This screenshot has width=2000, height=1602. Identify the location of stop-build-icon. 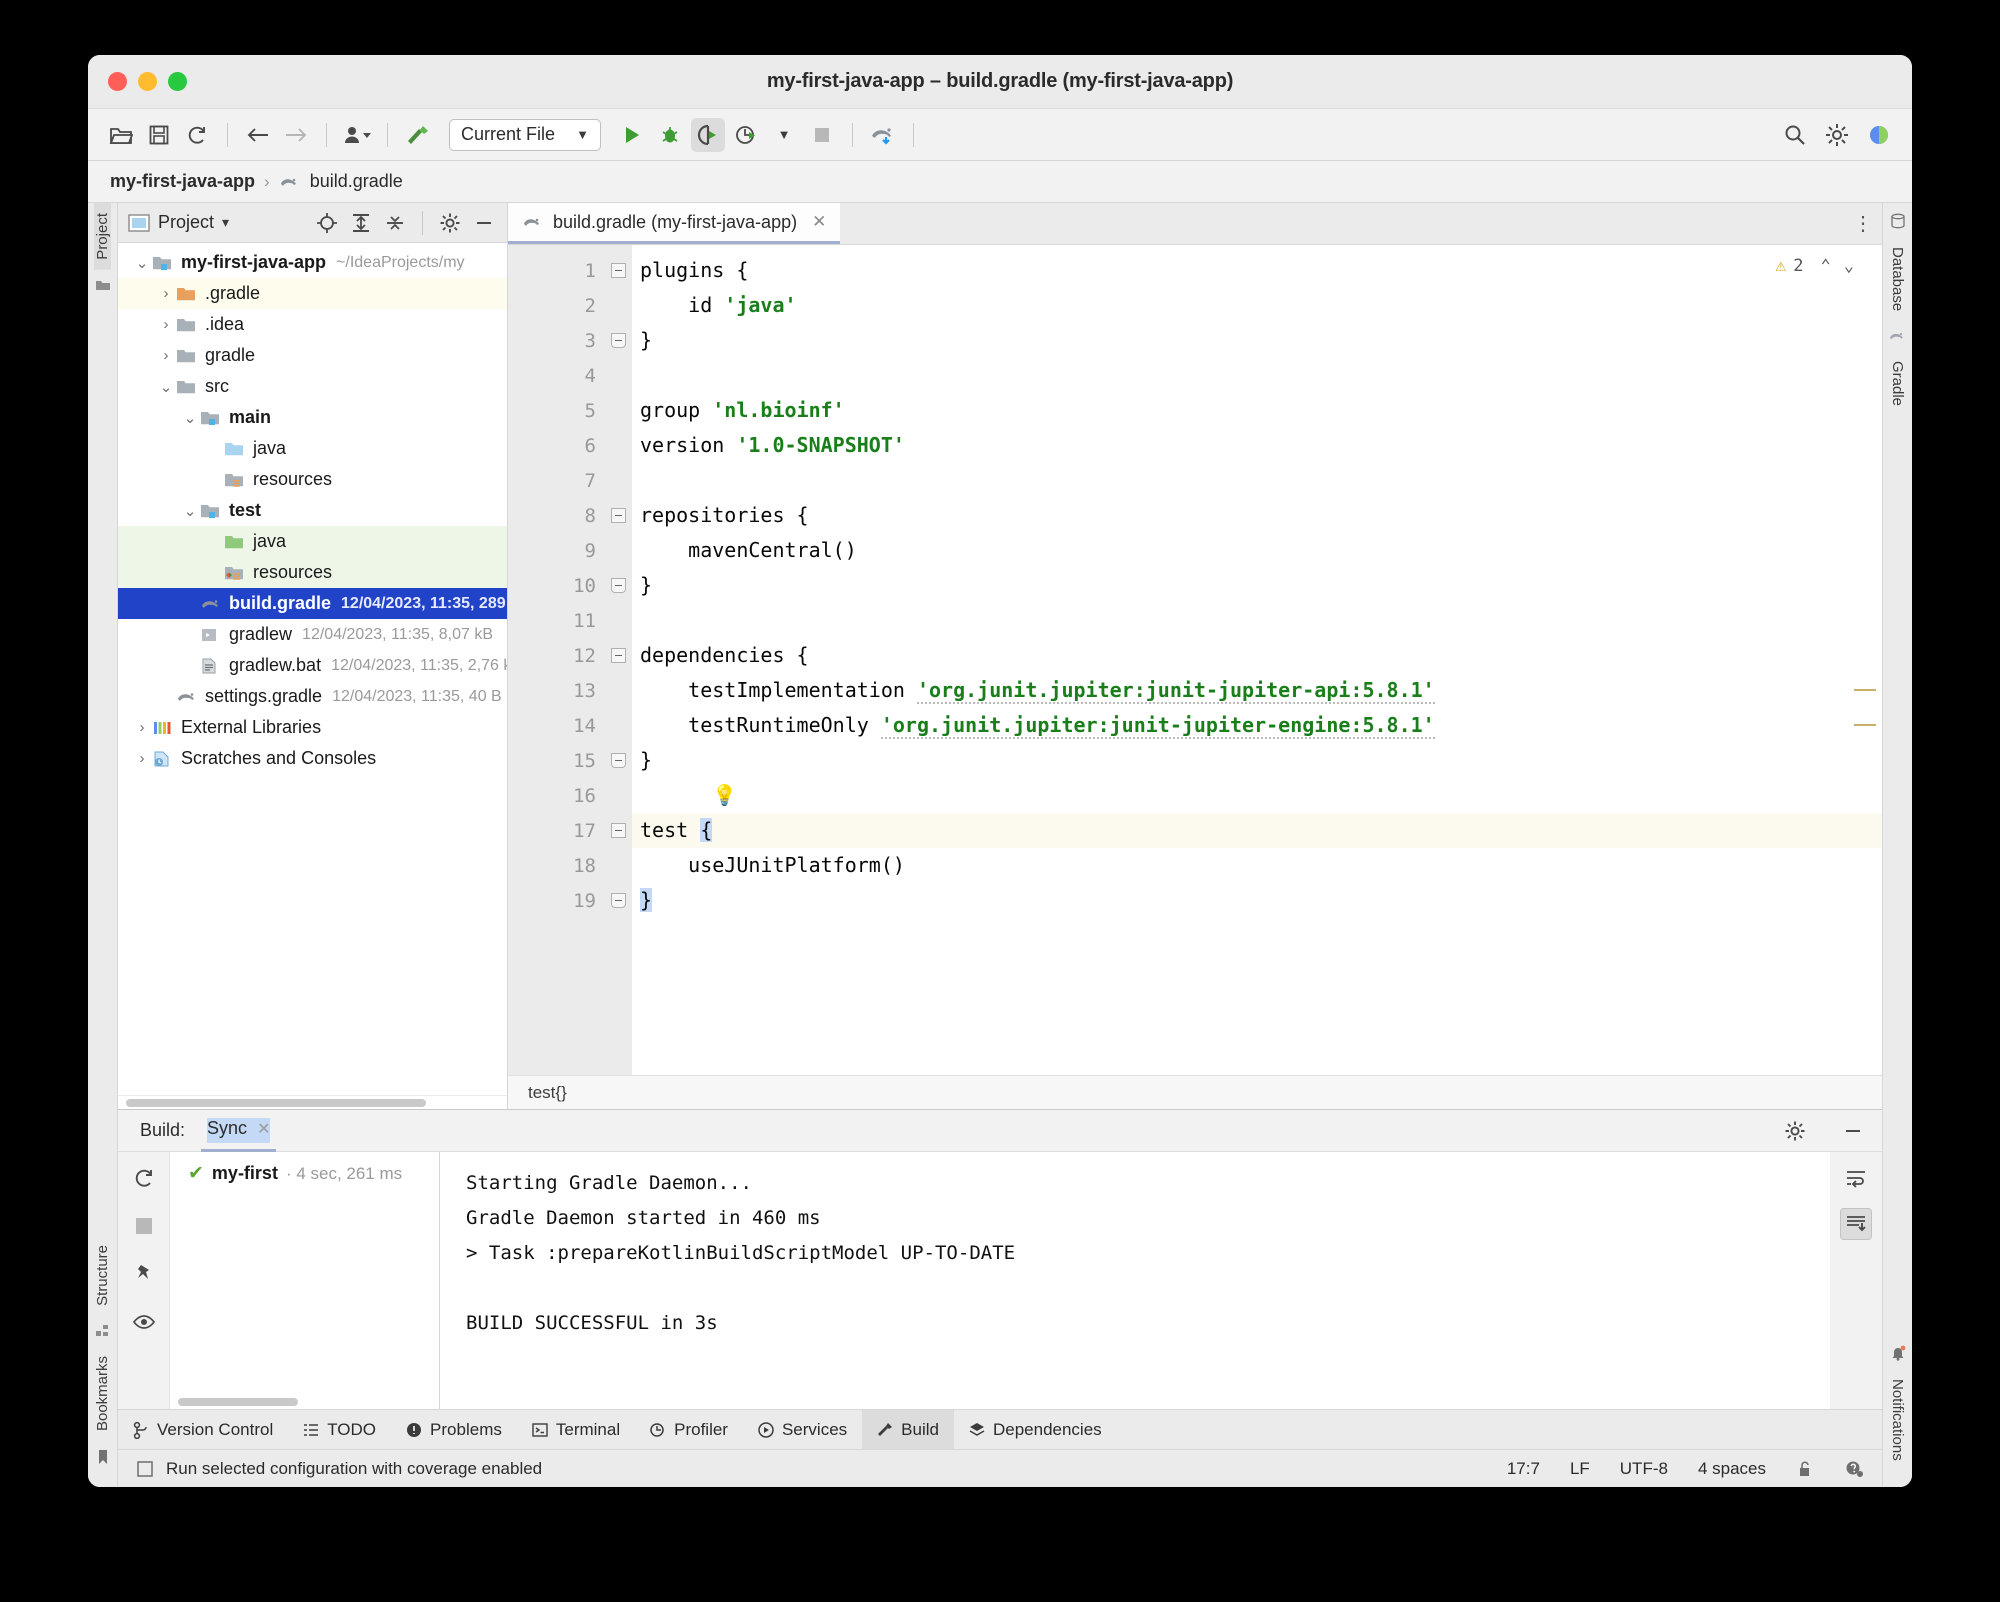
(144, 1226).